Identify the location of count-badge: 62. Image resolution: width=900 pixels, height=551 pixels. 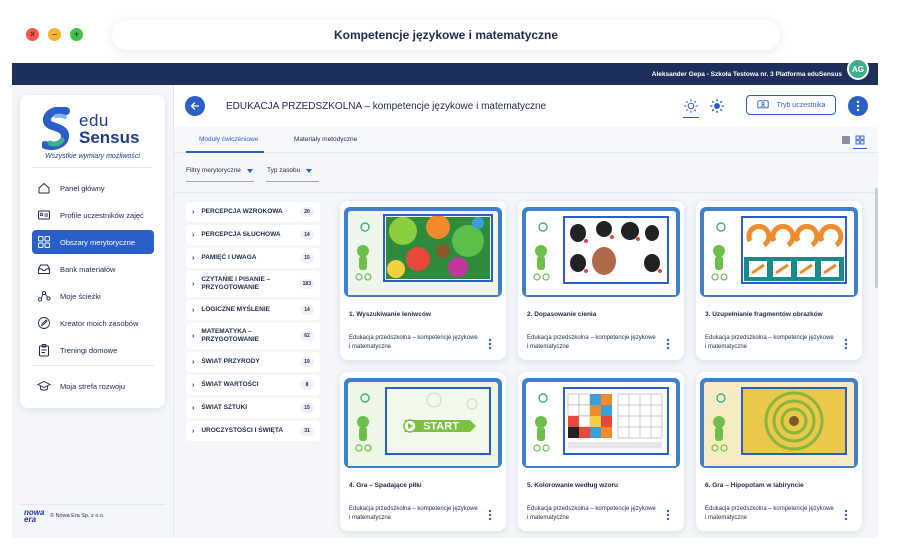
(307, 336).